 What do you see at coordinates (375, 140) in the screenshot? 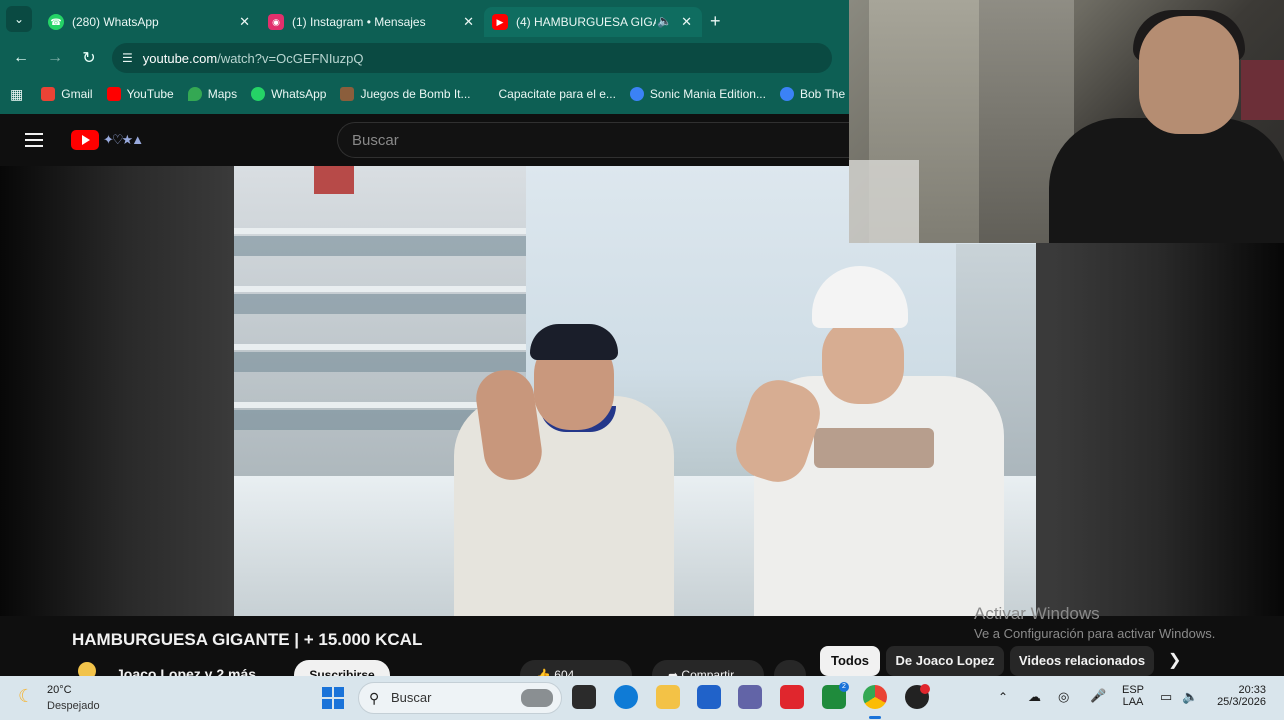
I see `search-placeholder: Buscar` at bounding box center [375, 140].